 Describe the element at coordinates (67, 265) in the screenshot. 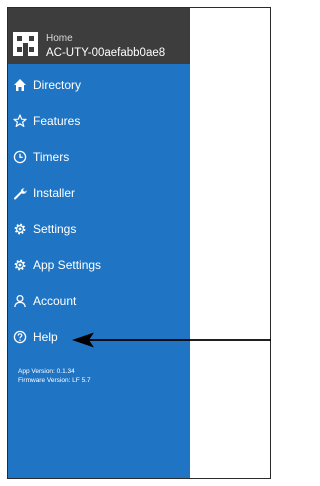

I see `menu-item-label: App Settings` at that location.